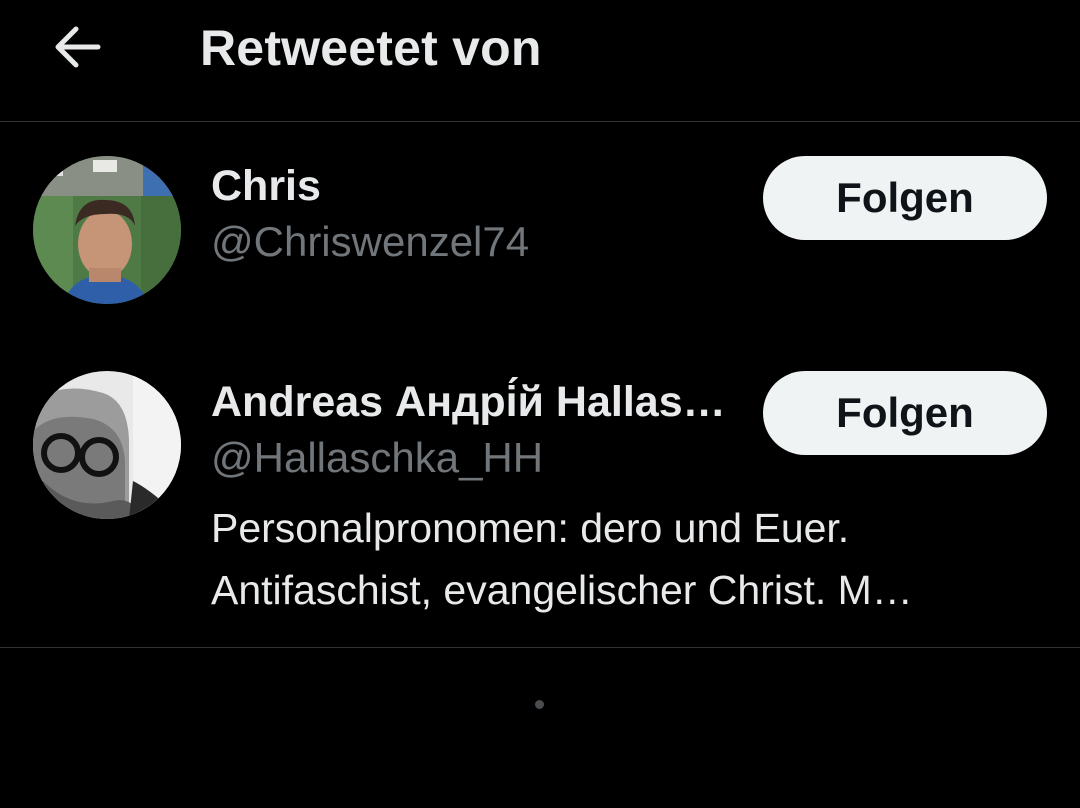 Image resolution: width=1080 pixels, height=808 pixels. What do you see at coordinates (371, 48) in the screenshot?
I see `page-title: Retweetet von` at bounding box center [371, 48].